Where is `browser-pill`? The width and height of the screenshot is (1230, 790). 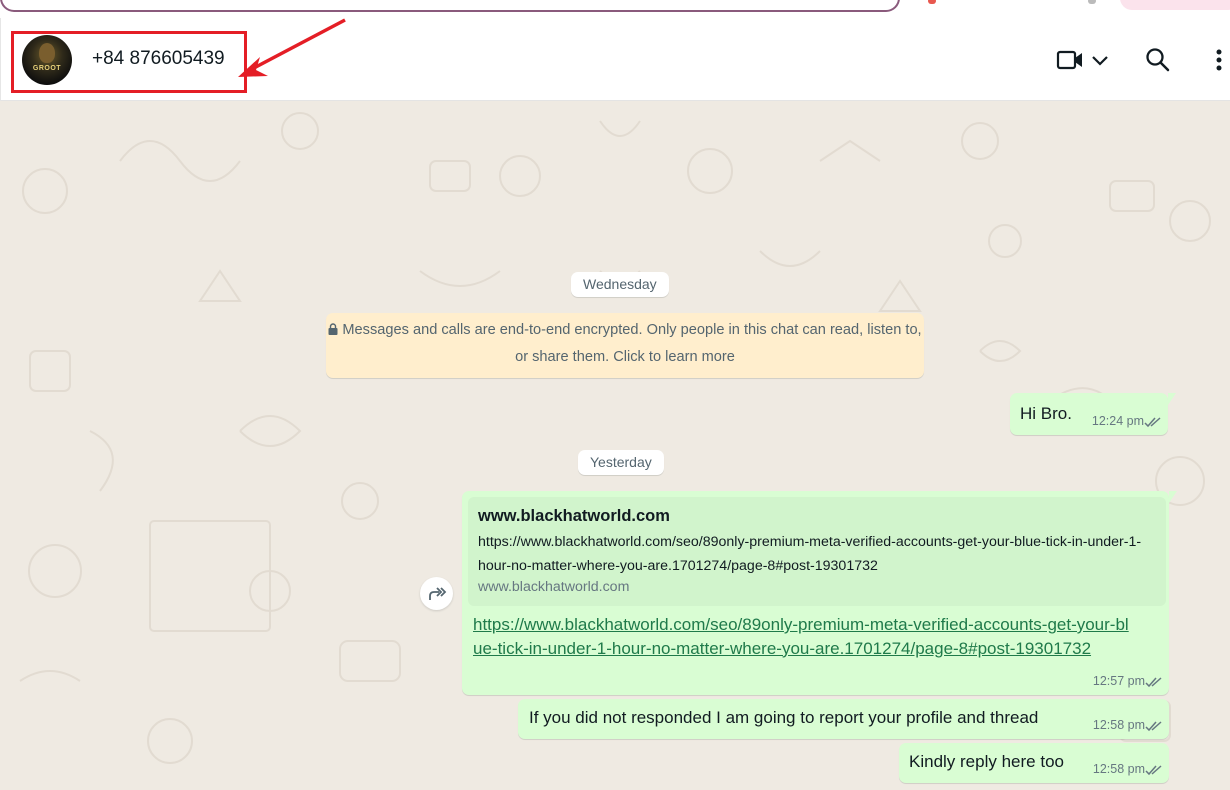 browser-pill is located at coordinates (1175, 5).